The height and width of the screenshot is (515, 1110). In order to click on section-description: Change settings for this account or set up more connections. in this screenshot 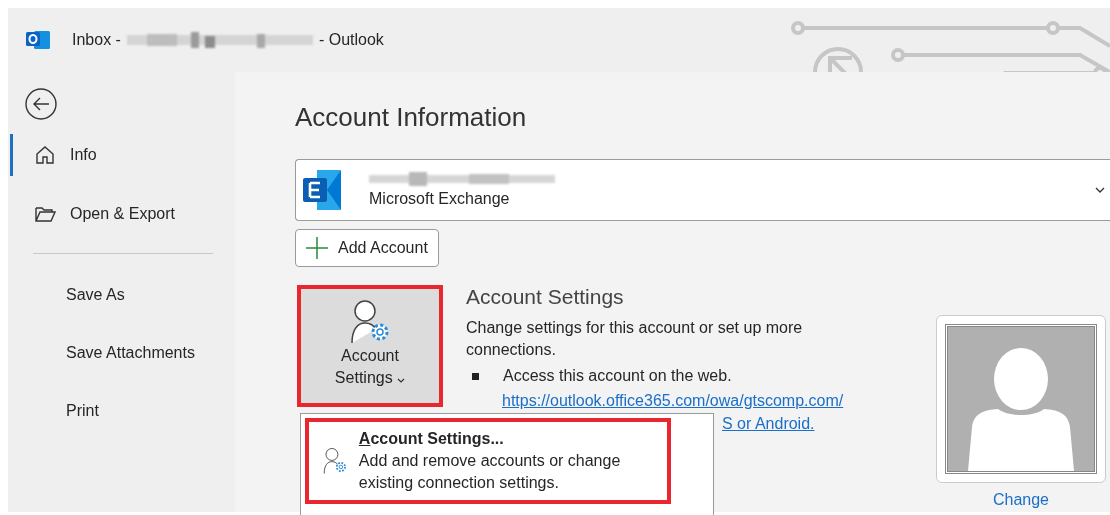, I will do `click(635, 339)`.